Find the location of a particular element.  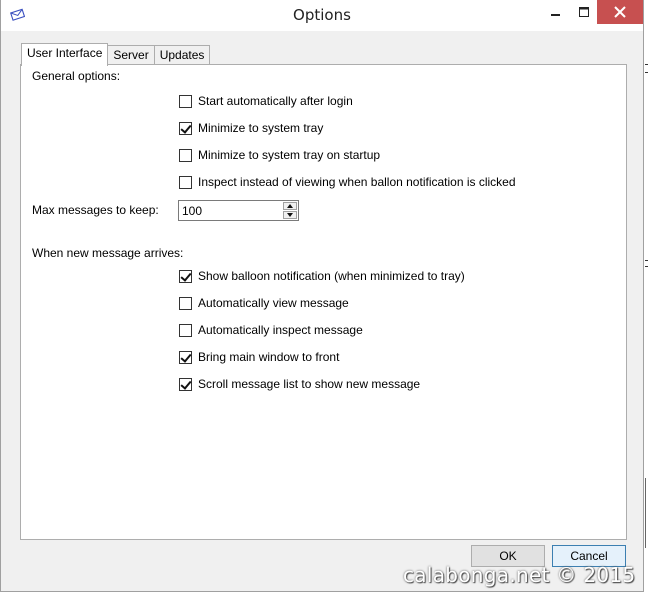

start-automatically-option: Start automatically after login is located at coordinates (266, 101).